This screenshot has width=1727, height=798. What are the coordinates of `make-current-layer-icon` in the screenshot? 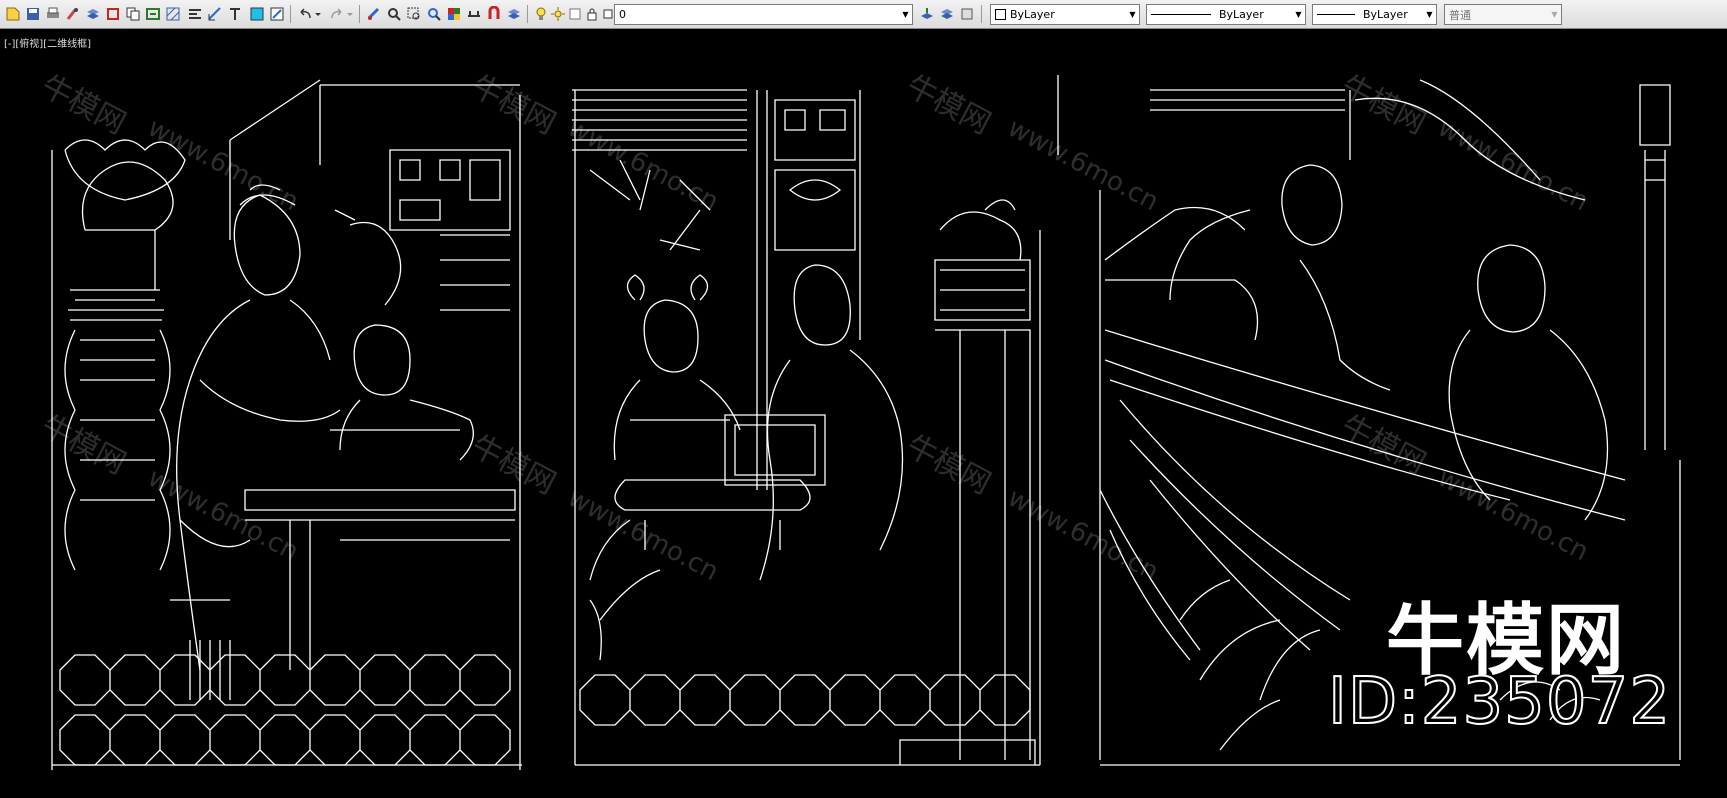 It's located at (926, 13).